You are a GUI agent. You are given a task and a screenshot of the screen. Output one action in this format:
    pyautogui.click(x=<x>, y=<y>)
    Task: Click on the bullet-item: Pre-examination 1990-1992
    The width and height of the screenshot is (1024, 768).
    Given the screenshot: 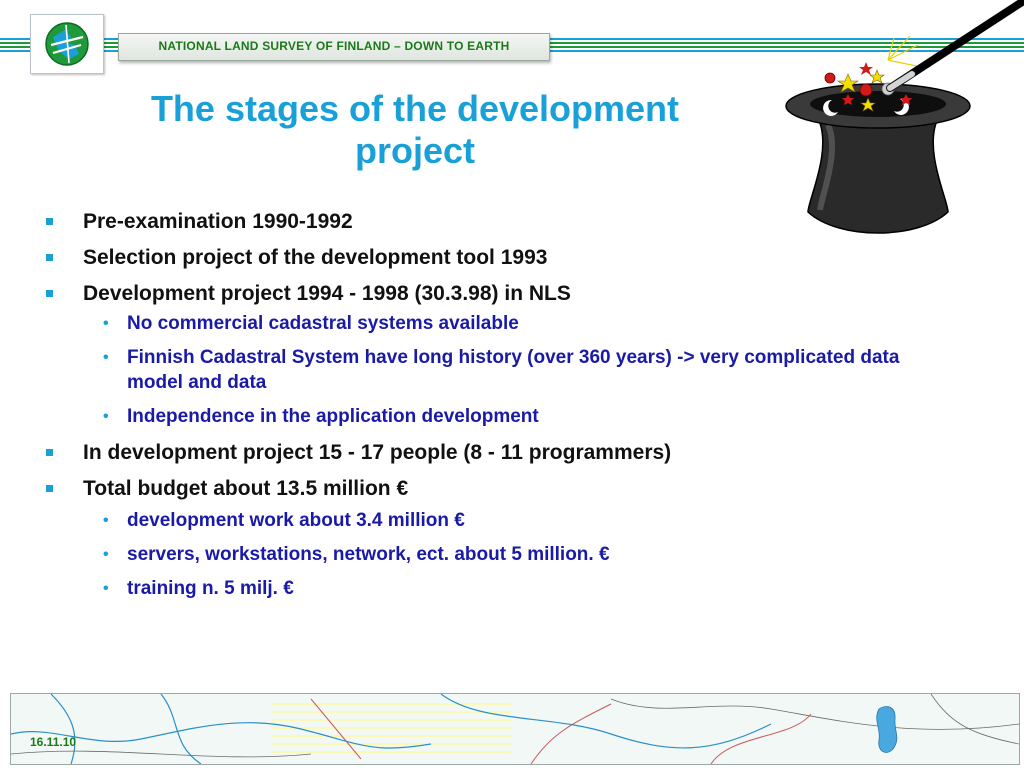 What is the action you would take?
    pyautogui.click(x=516, y=221)
    